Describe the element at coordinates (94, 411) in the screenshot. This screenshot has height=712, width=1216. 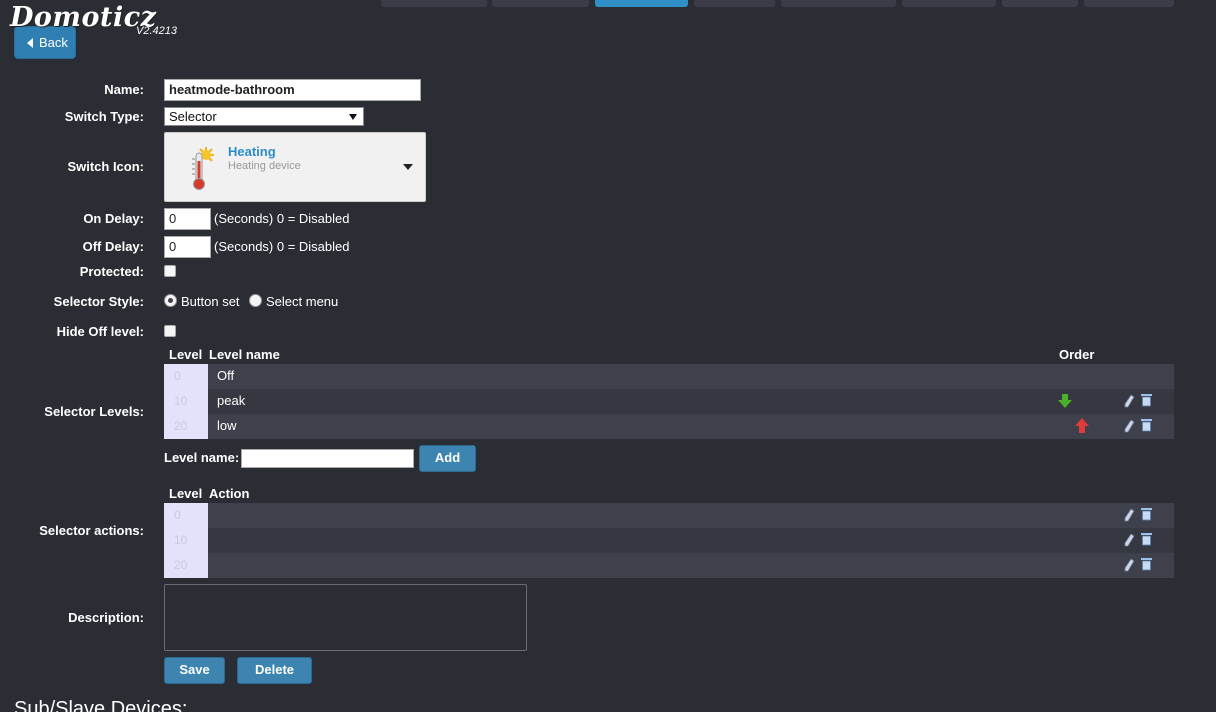
I see `selector-levels-label: Selector Levels:` at that location.